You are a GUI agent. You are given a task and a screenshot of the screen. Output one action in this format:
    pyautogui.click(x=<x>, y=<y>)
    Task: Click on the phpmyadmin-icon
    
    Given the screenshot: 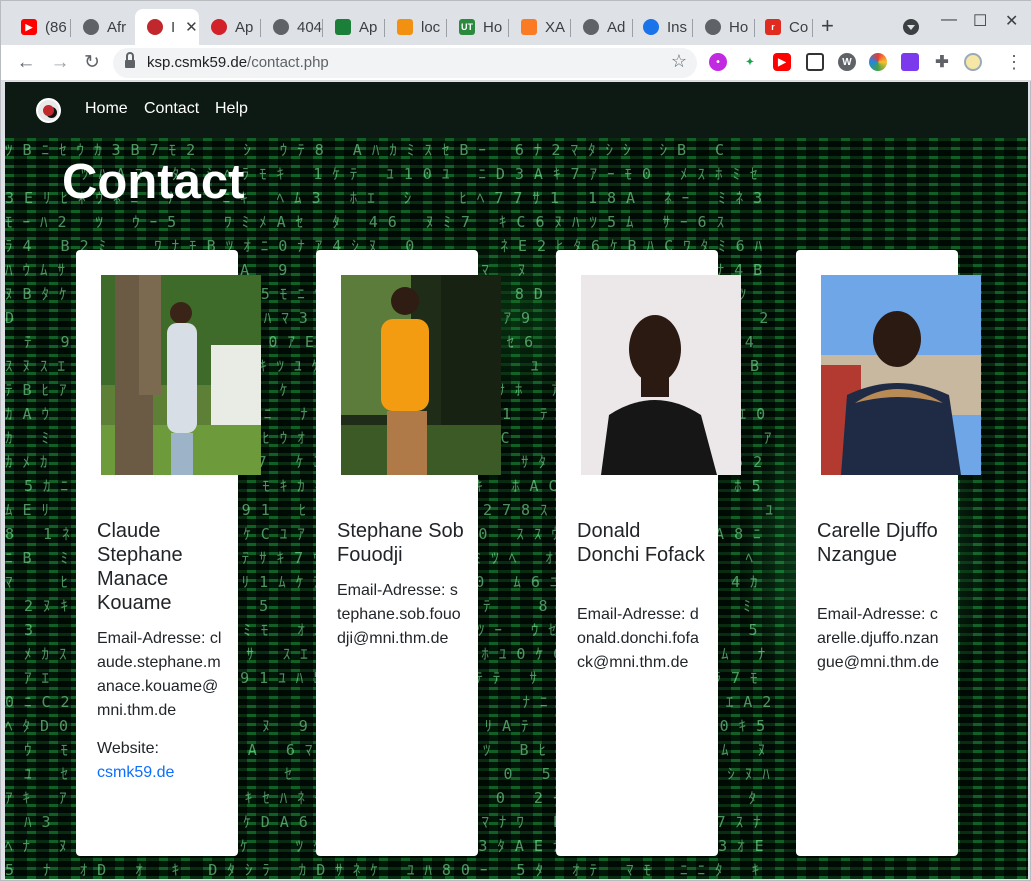 What is the action you would take?
    pyautogui.click(x=405, y=27)
    